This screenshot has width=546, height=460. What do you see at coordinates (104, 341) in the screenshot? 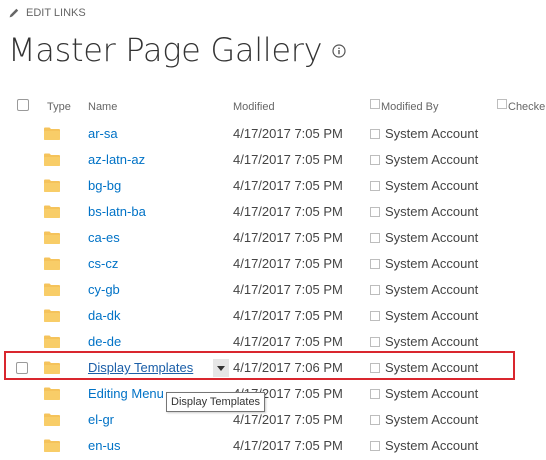
I see `item-name-link: de-de` at bounding box center [104, 341].